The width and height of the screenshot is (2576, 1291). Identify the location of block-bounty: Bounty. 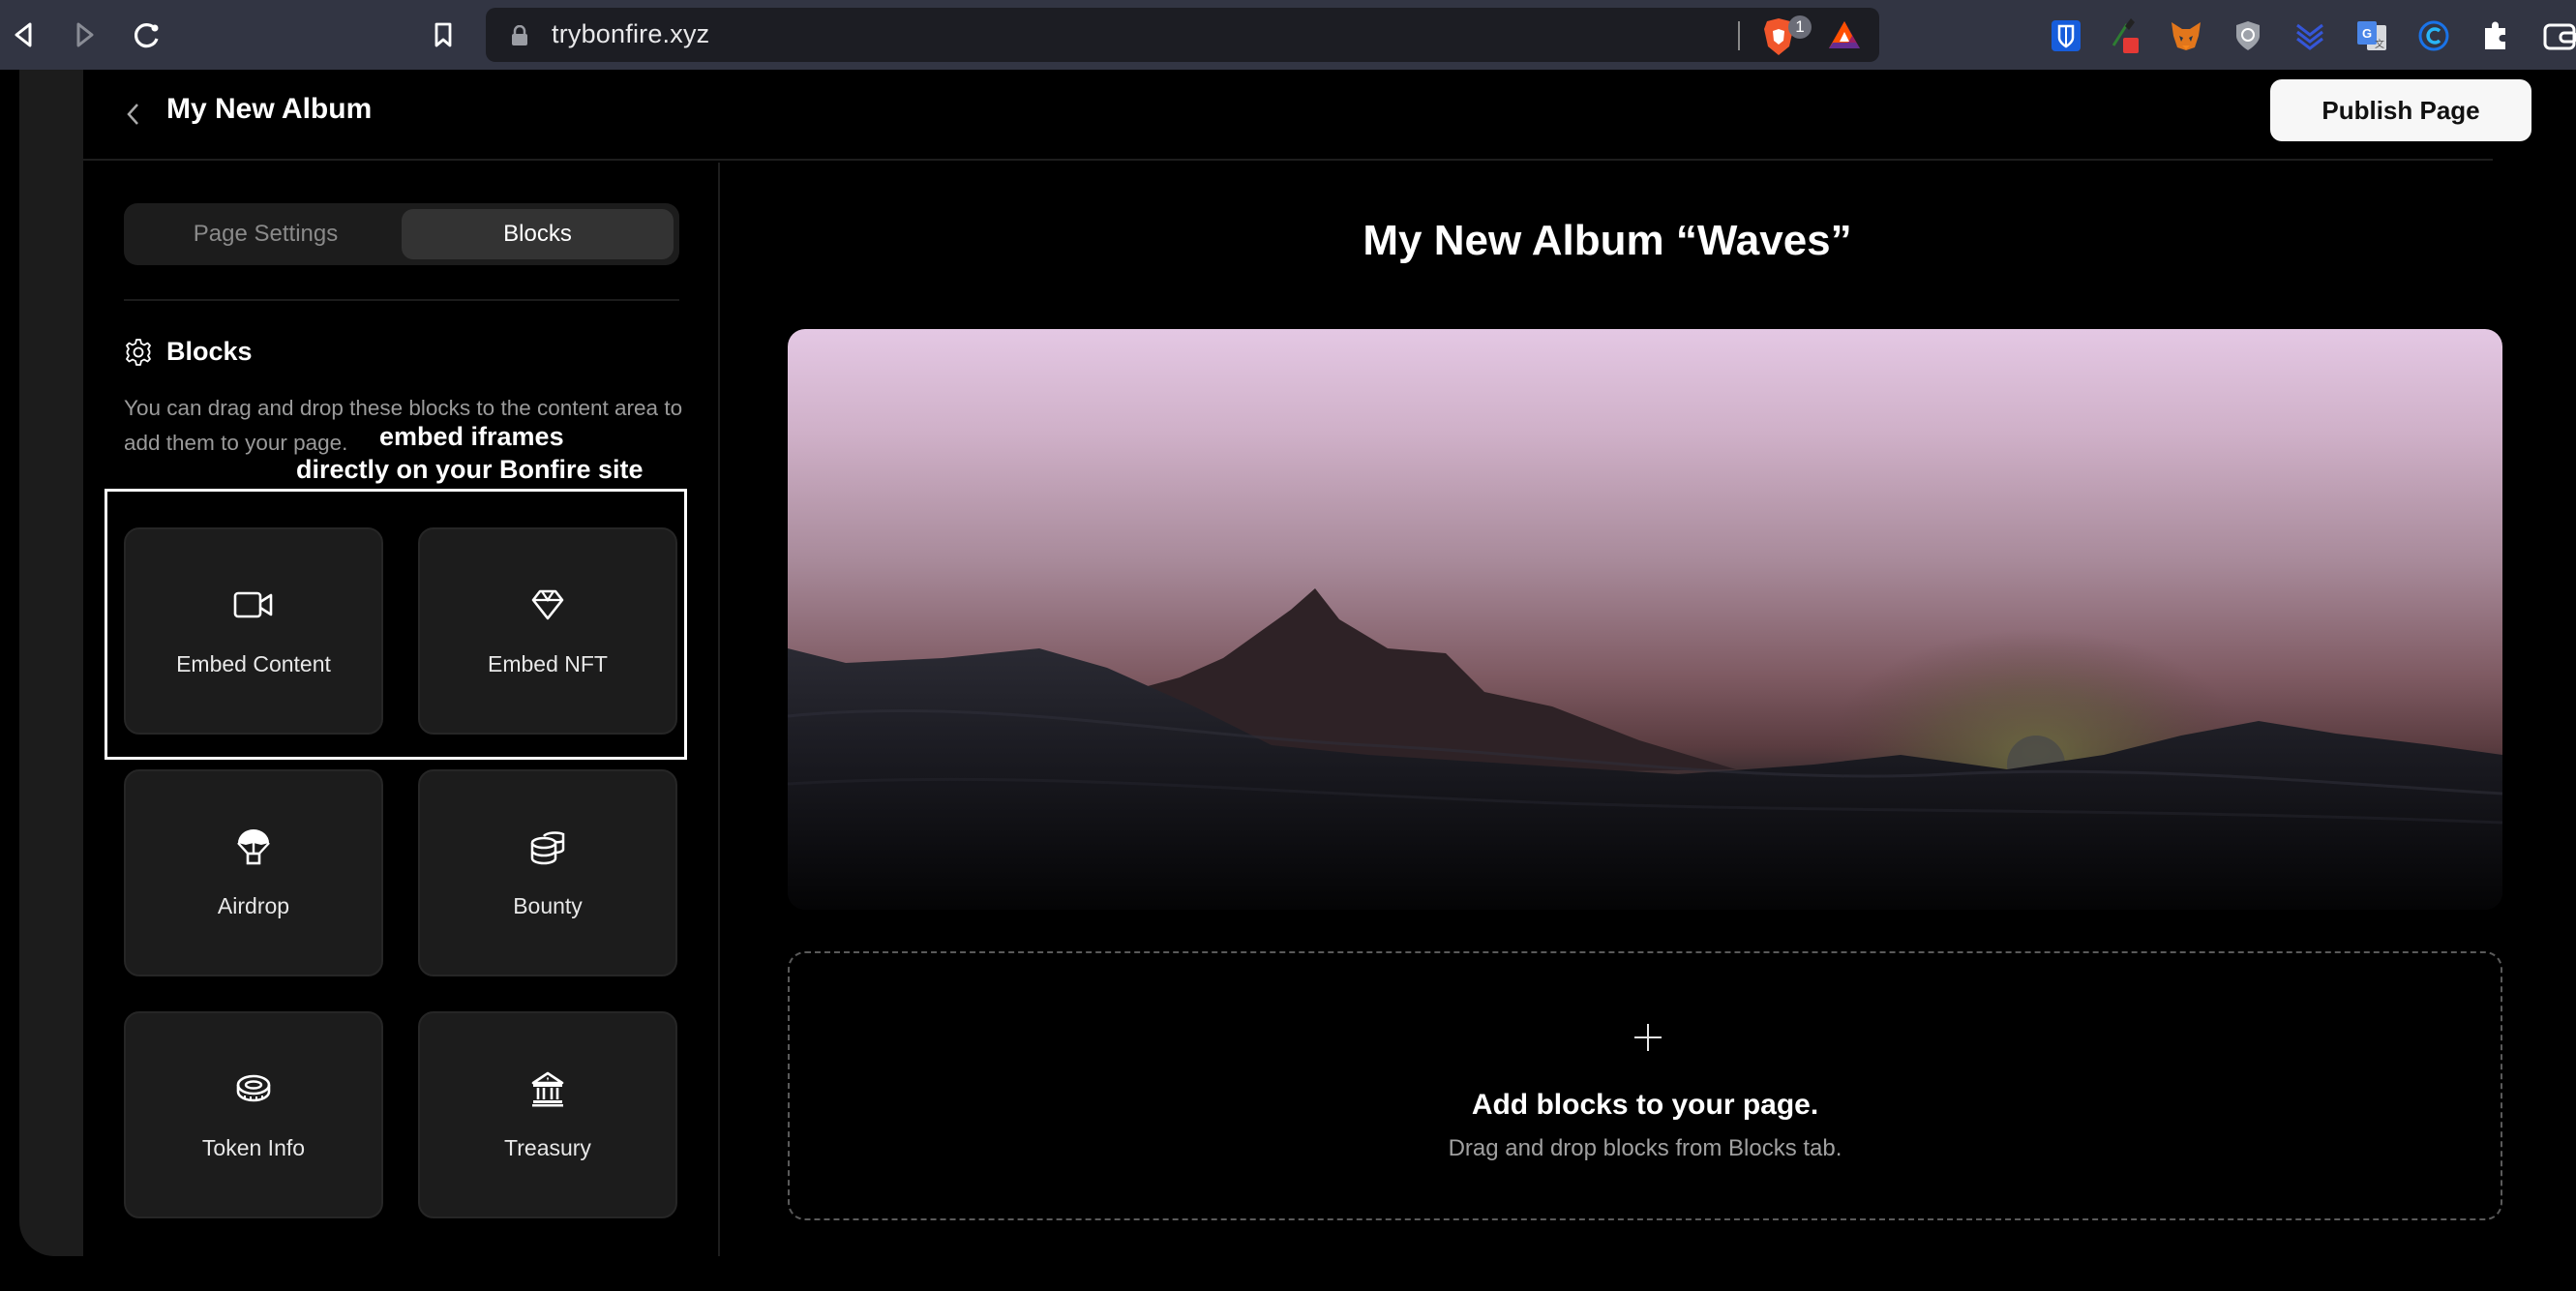
(547, 872).